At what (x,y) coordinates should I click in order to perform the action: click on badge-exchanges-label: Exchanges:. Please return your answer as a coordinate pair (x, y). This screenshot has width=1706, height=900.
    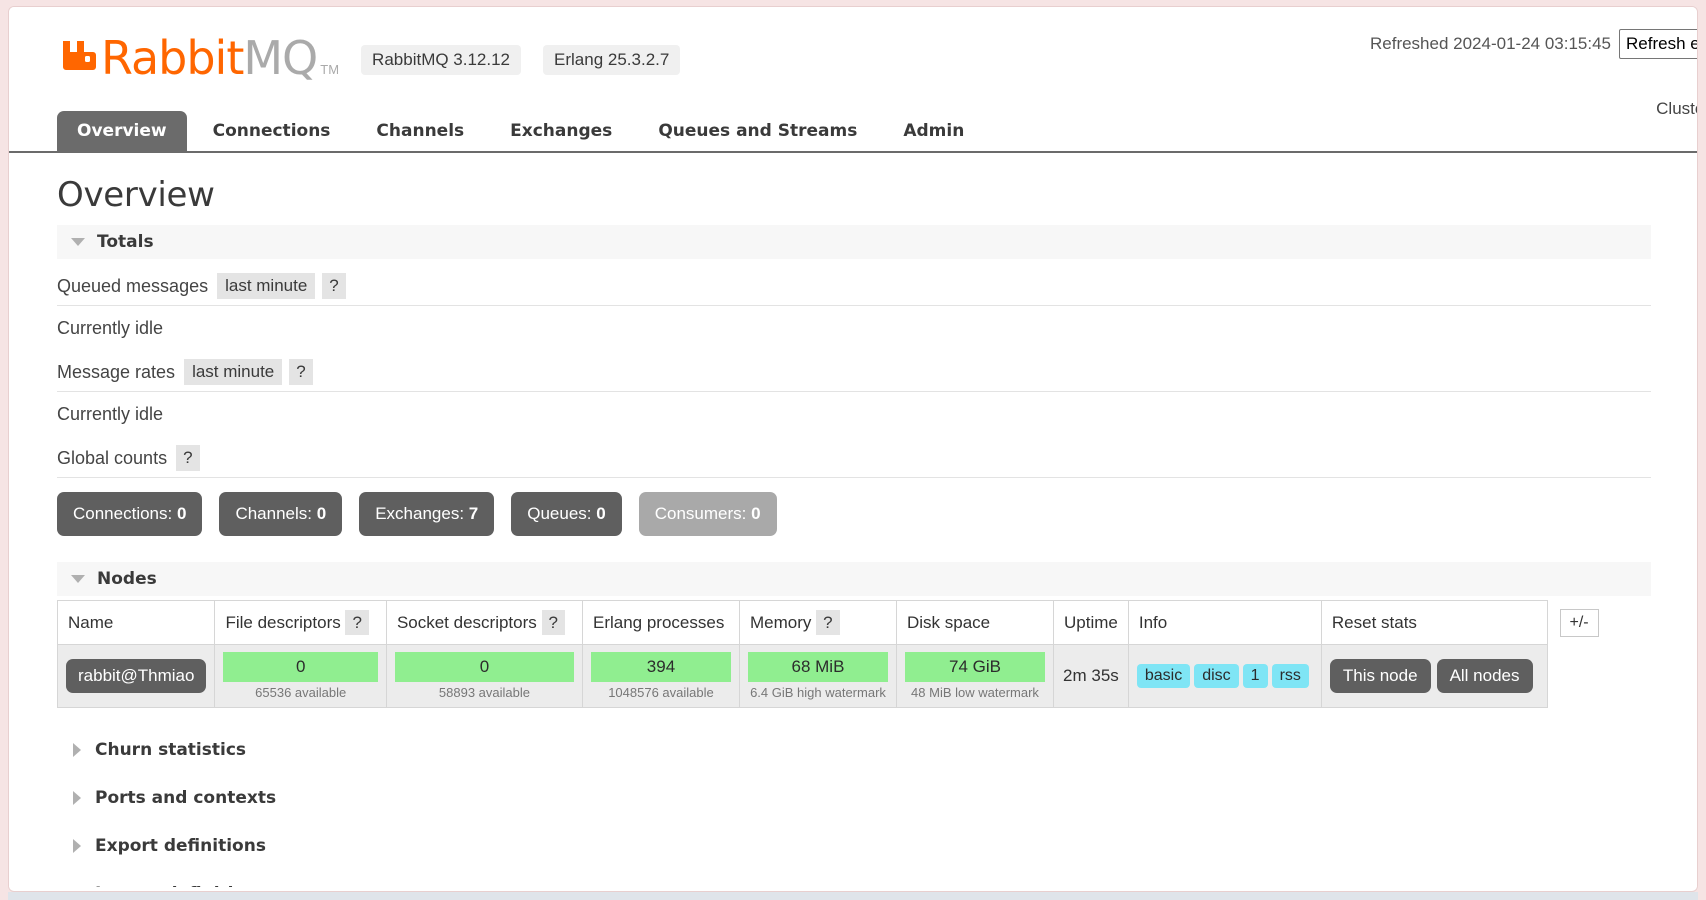
    Looking at the image, I should click on (420, 513).